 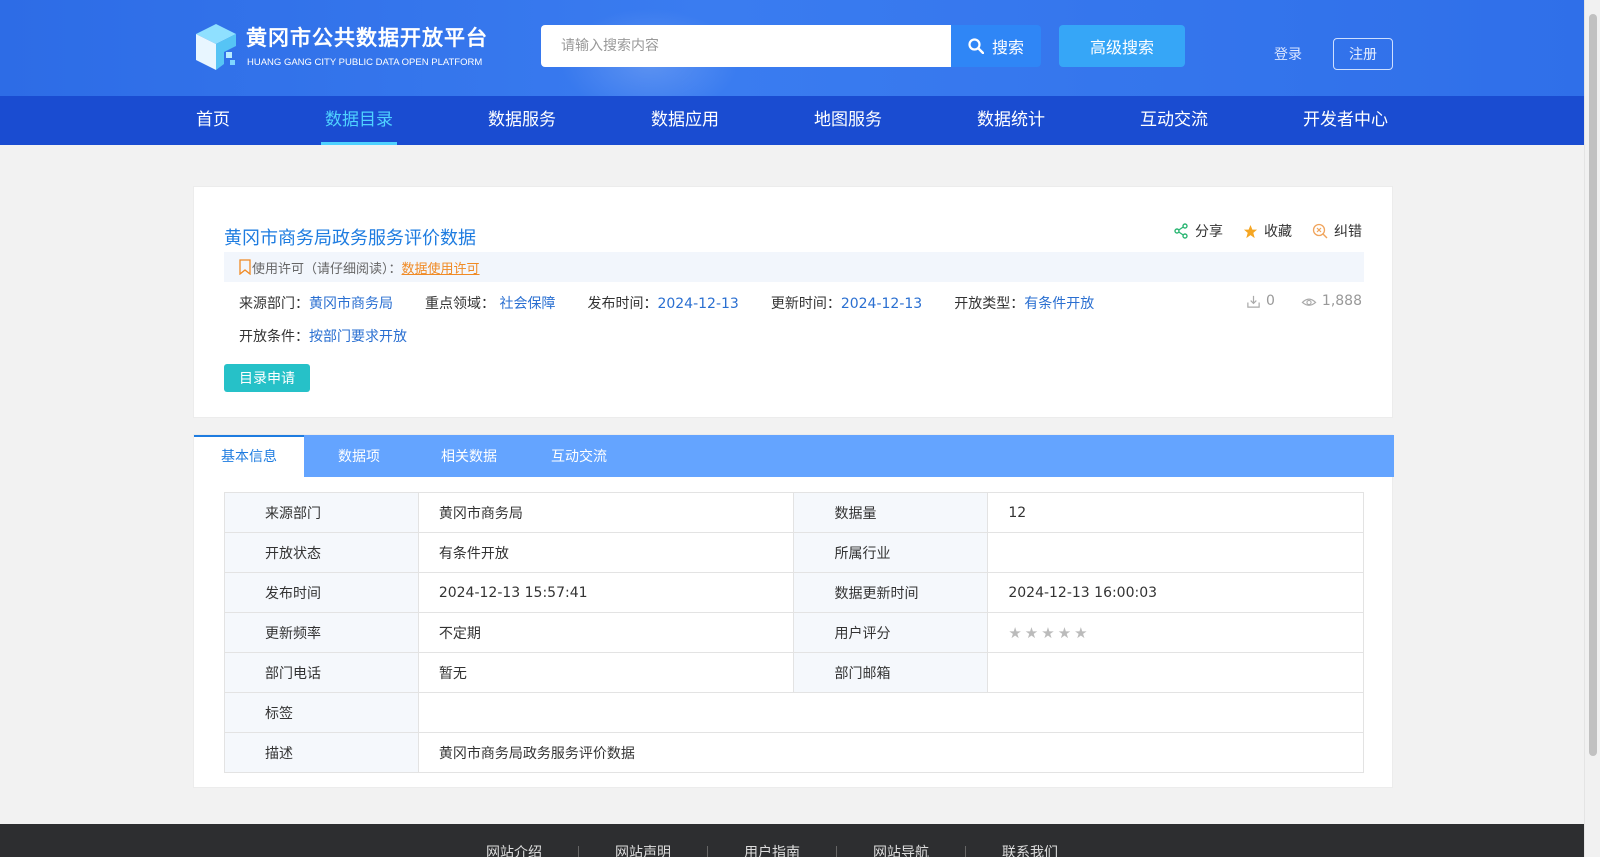 I want to click on rating-cell: ★ ★ ★ ★ ★, so click(x=1175, y=632).